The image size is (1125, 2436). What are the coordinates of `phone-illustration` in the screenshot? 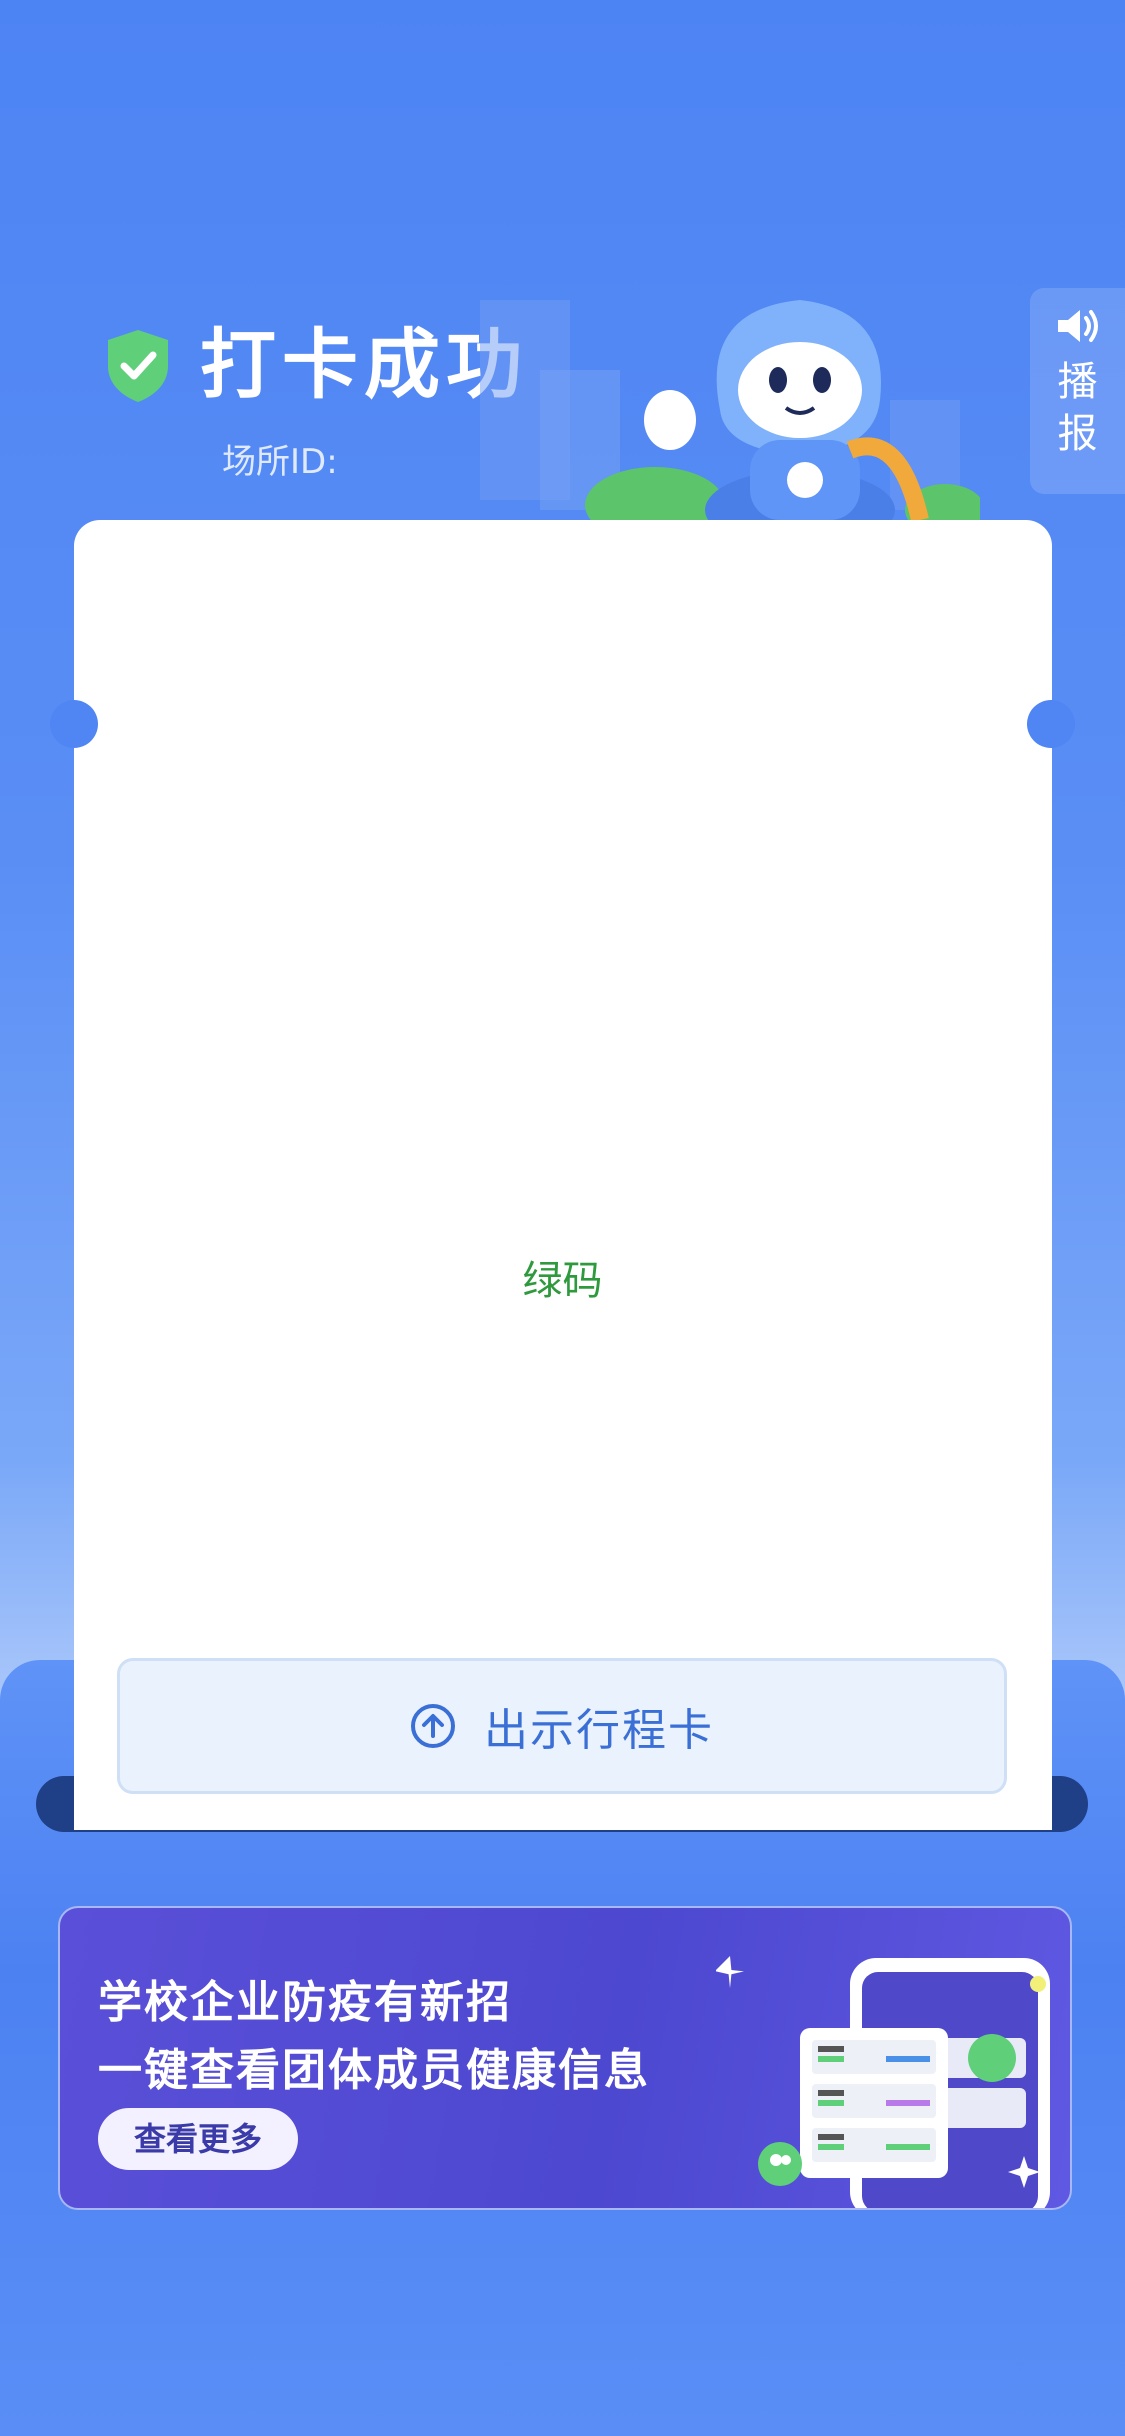 It's located at (883, 2082).